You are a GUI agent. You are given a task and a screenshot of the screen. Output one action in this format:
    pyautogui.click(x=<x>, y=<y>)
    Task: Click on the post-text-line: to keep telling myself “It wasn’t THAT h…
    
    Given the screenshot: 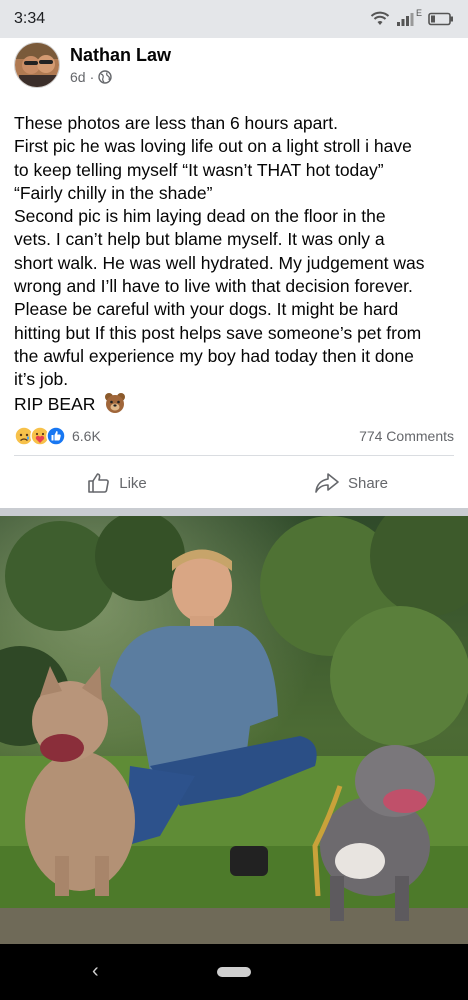 What is the action you would take?
    pyautogui.click(x=199, y=169)
    